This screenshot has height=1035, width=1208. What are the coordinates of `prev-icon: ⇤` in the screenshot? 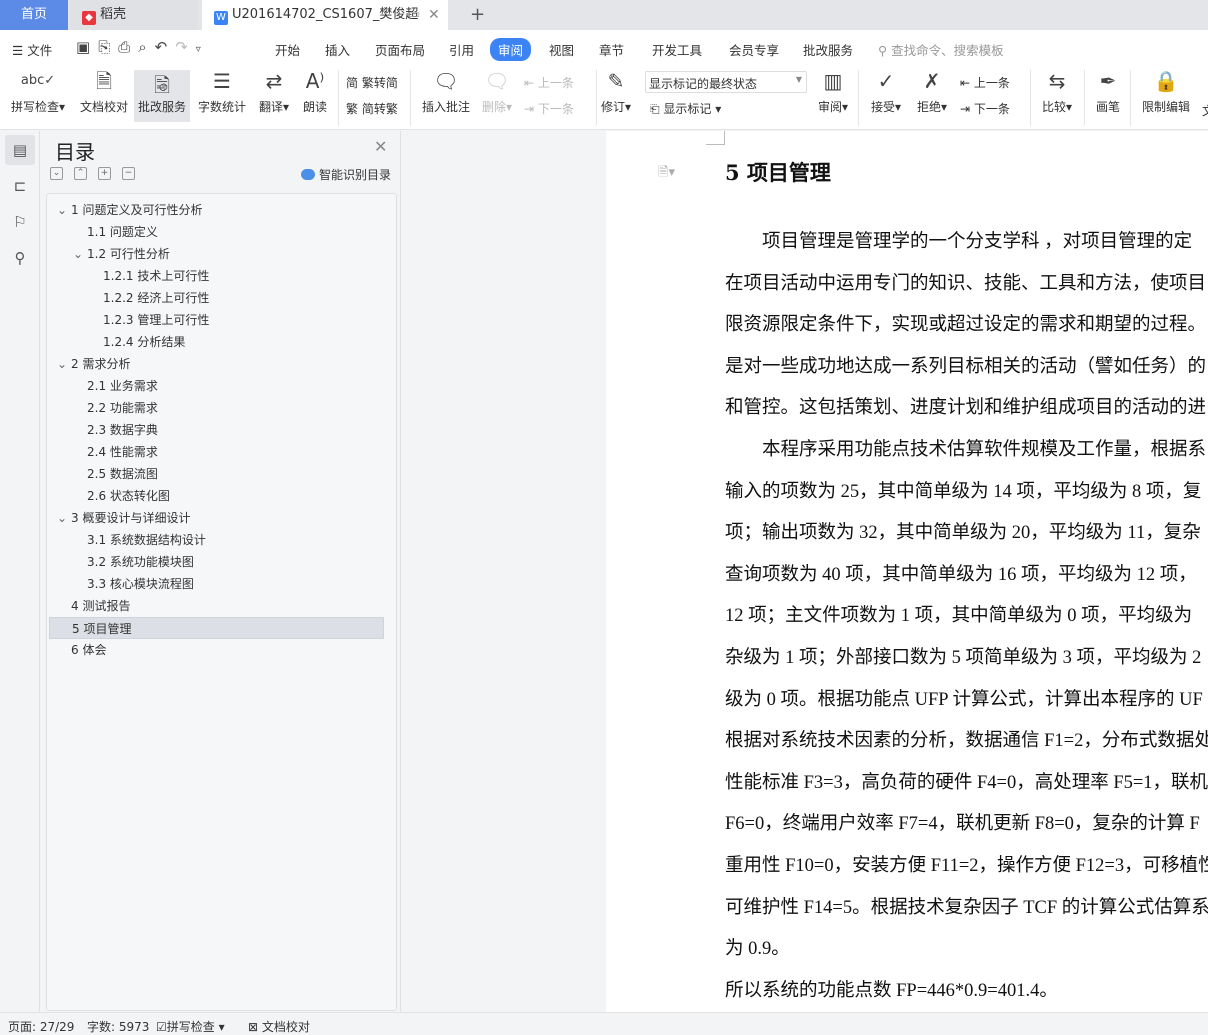 It's located at (967, 83).